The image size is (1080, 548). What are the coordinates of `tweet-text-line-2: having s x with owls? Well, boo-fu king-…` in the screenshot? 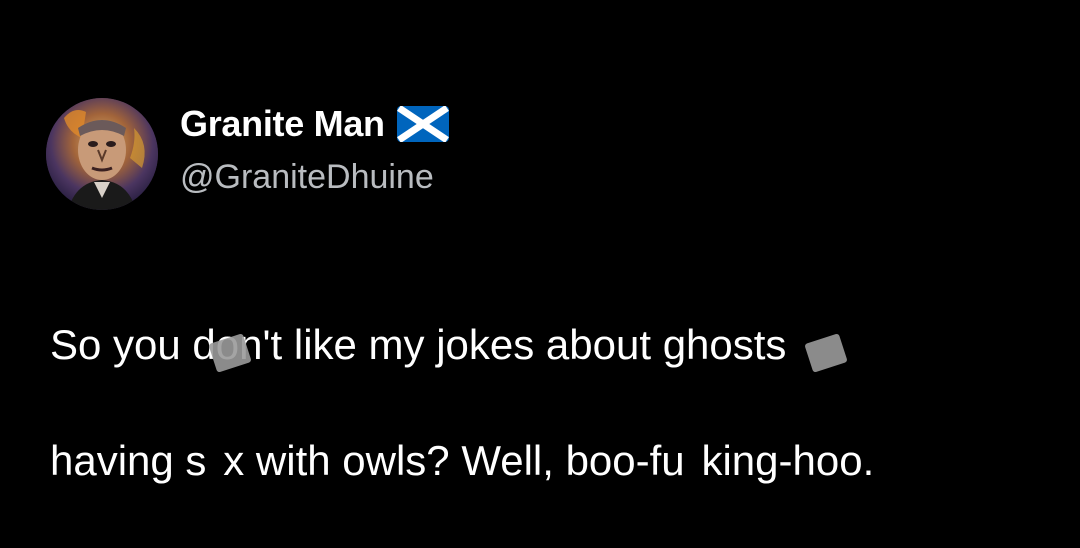 It's located at (462, 460).